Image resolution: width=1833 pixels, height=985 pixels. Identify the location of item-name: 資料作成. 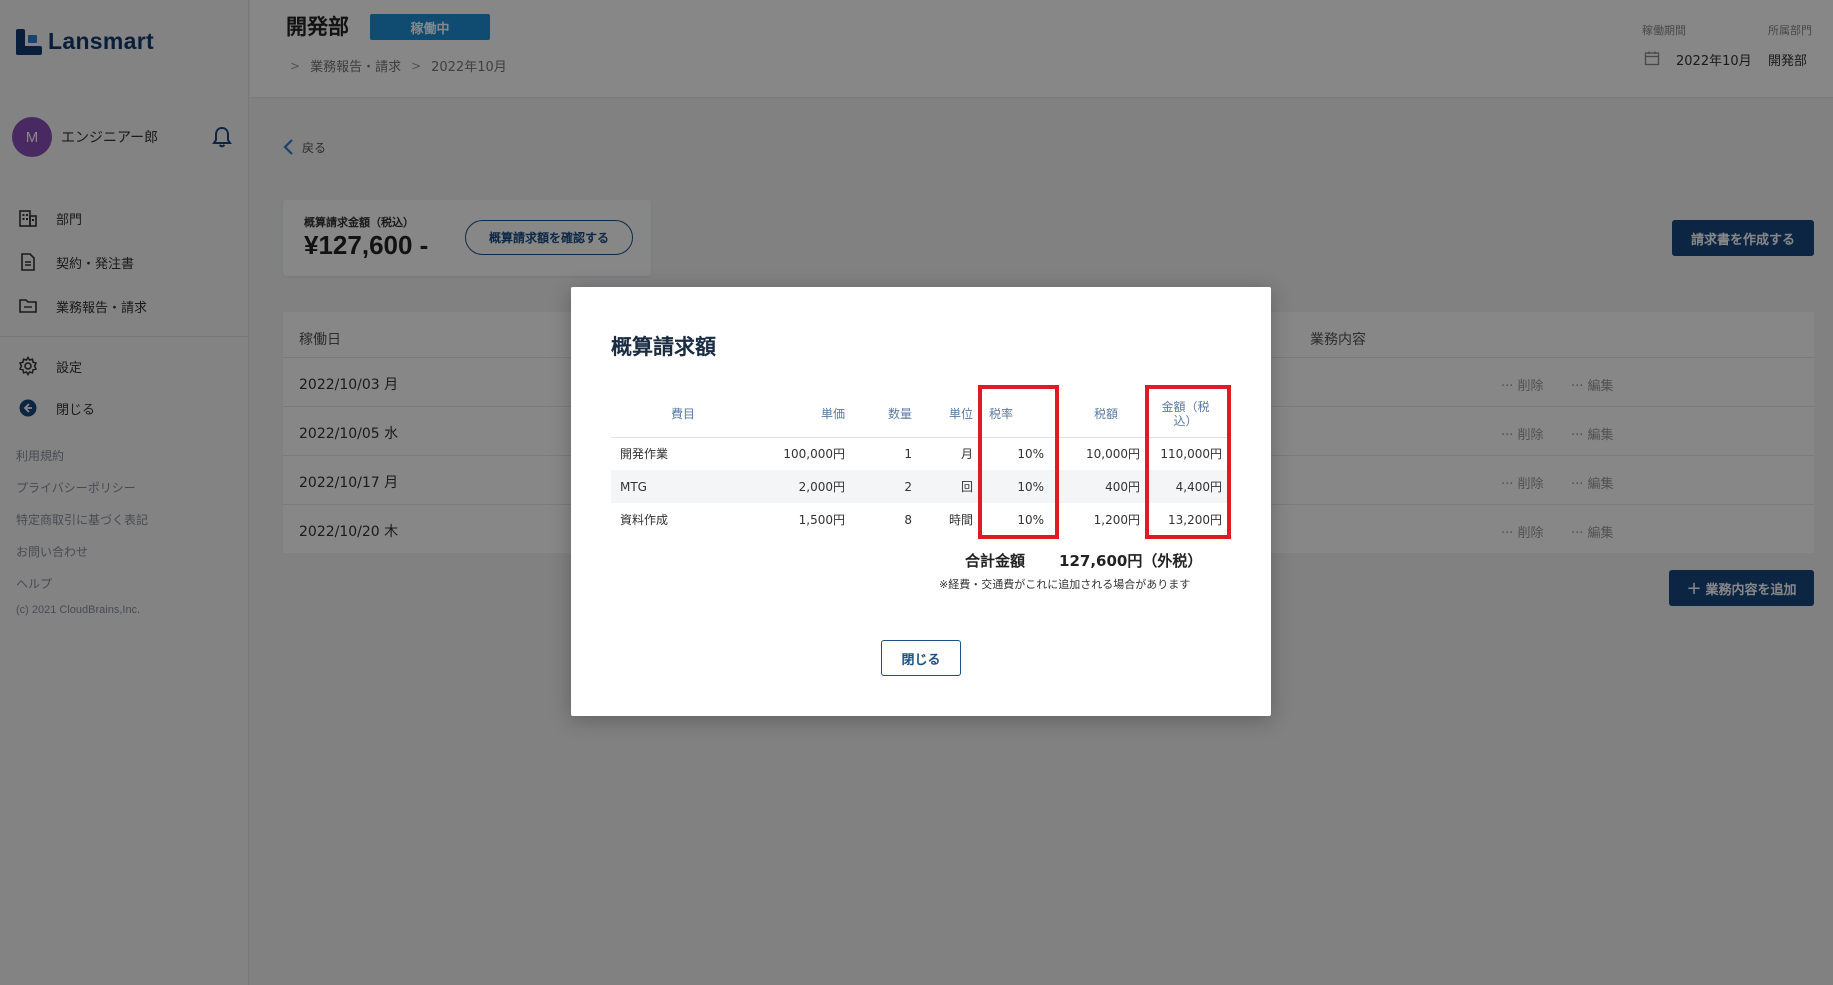
(644, 520).